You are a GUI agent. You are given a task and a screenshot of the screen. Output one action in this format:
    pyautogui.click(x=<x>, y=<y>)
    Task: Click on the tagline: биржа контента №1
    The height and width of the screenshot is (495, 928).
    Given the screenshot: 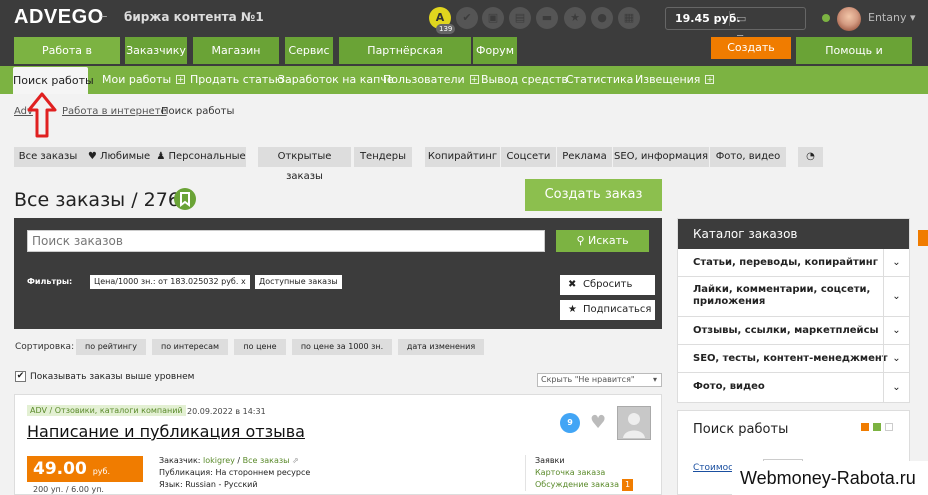 What is the action you would take?
    pyautogui.click(x=194, y=17)
    